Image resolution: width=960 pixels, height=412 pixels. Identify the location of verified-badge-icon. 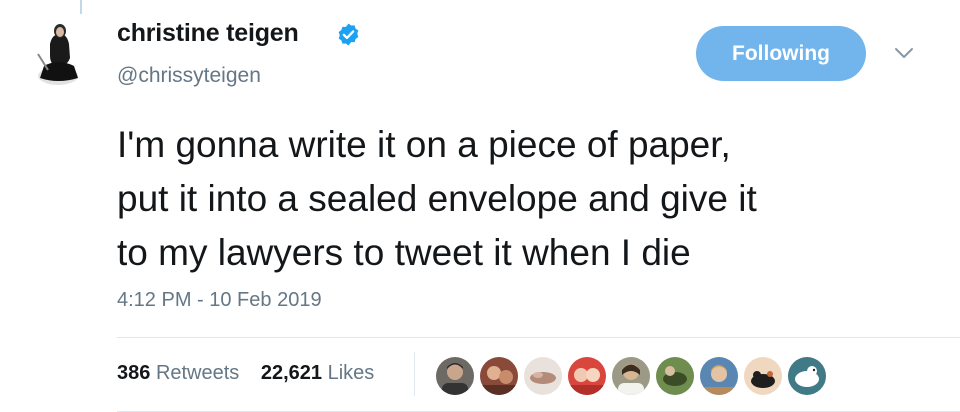
(348, 34).